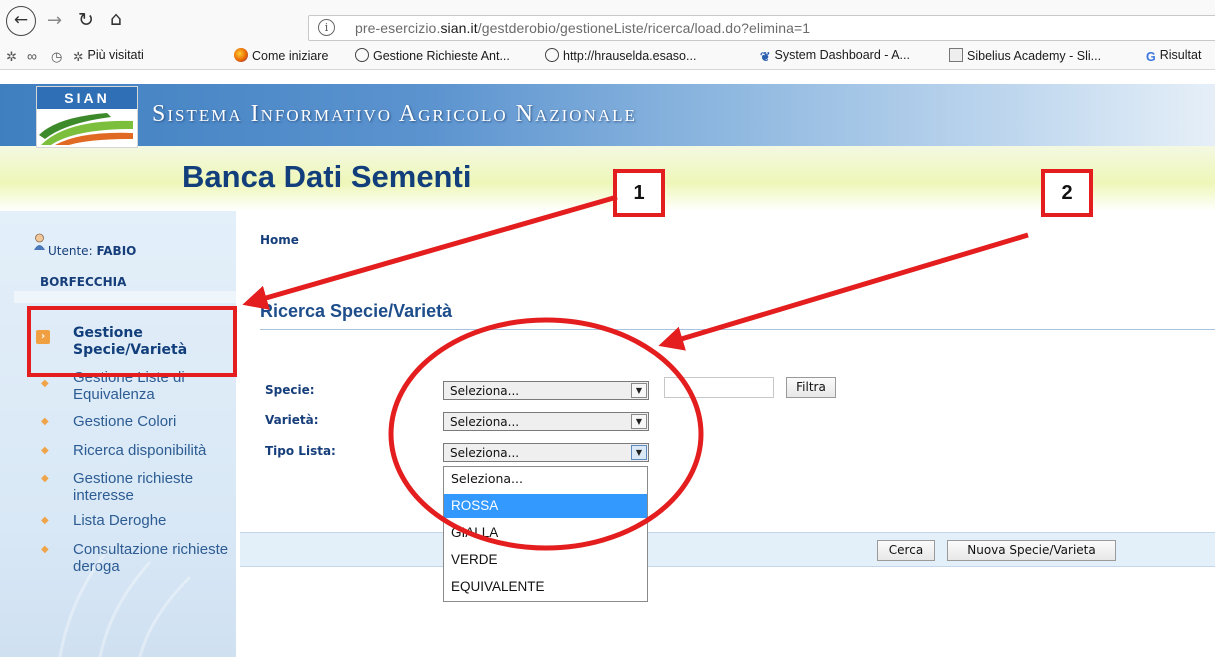 The height and width of the screenshot is (657, 1215). I want to click on annotation-label-1: 1, so click(639, 193).